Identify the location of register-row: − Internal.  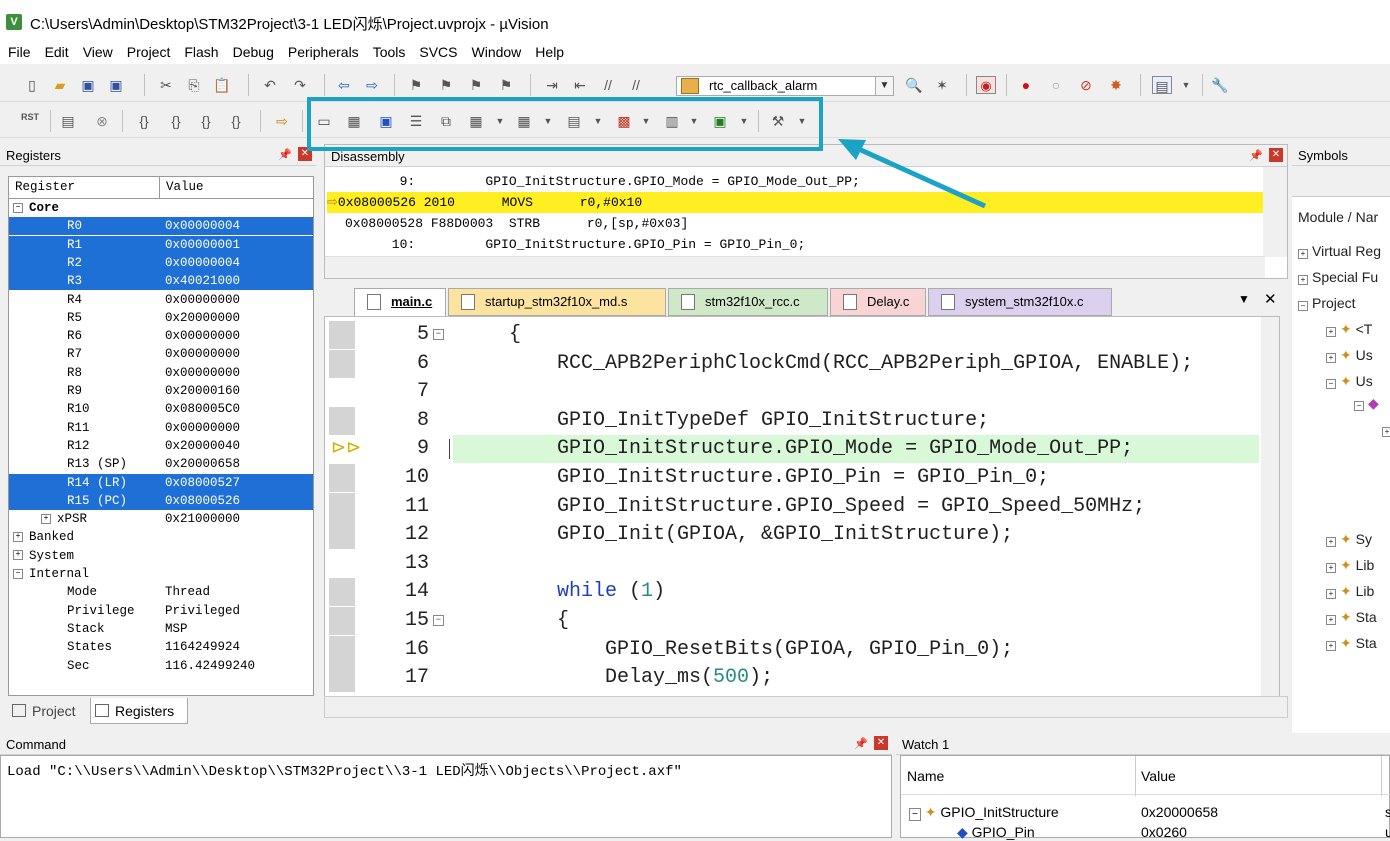
(161, 574).